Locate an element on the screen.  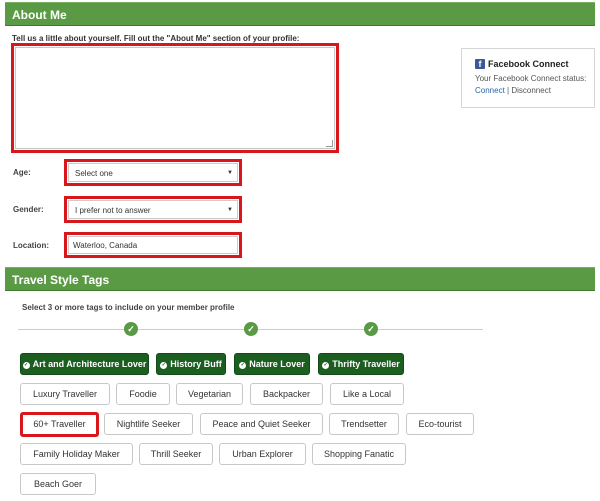
tag-backpacker: Backpacker is located at coordinates (286, 394).